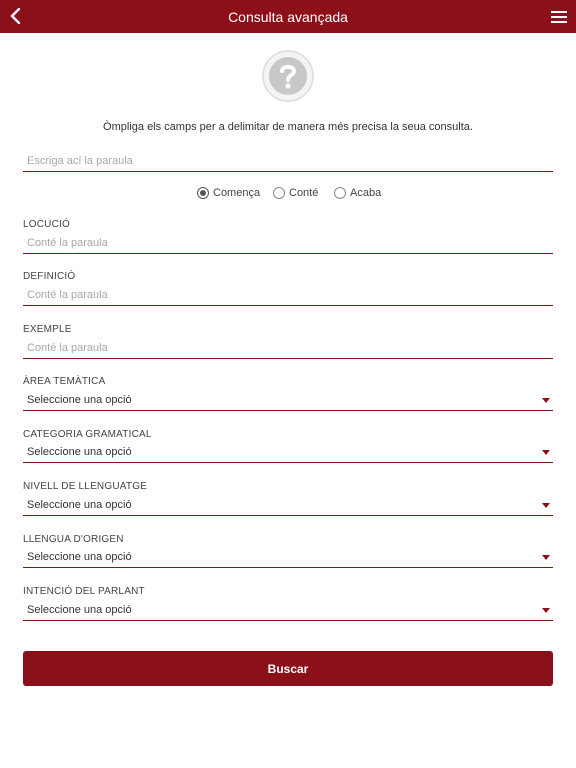  I want to click on radio-comenca: Comença, so click(228, 193).